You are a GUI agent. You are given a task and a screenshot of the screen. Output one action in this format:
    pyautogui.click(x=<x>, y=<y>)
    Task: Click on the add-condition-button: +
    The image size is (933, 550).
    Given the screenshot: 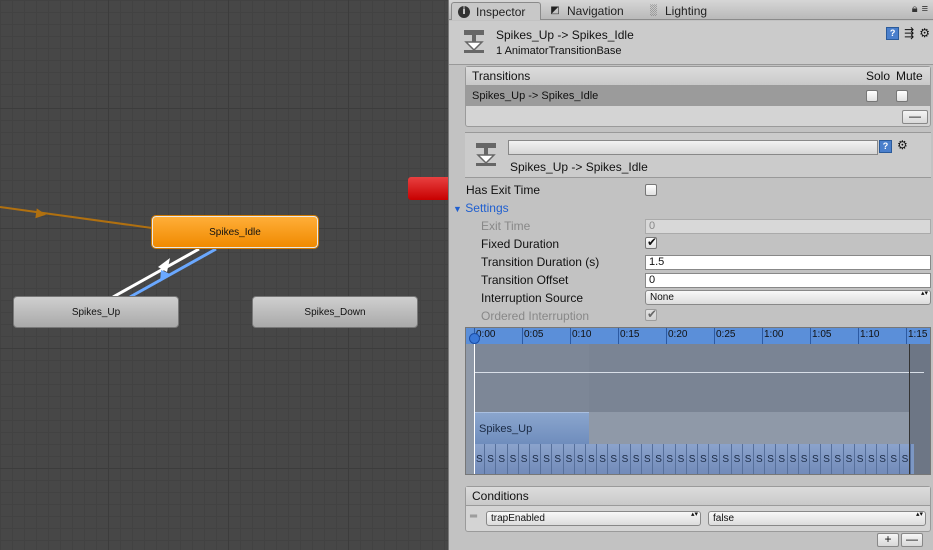 What is the action you would take?
    pyautogui.click(x=888, y=540)
    